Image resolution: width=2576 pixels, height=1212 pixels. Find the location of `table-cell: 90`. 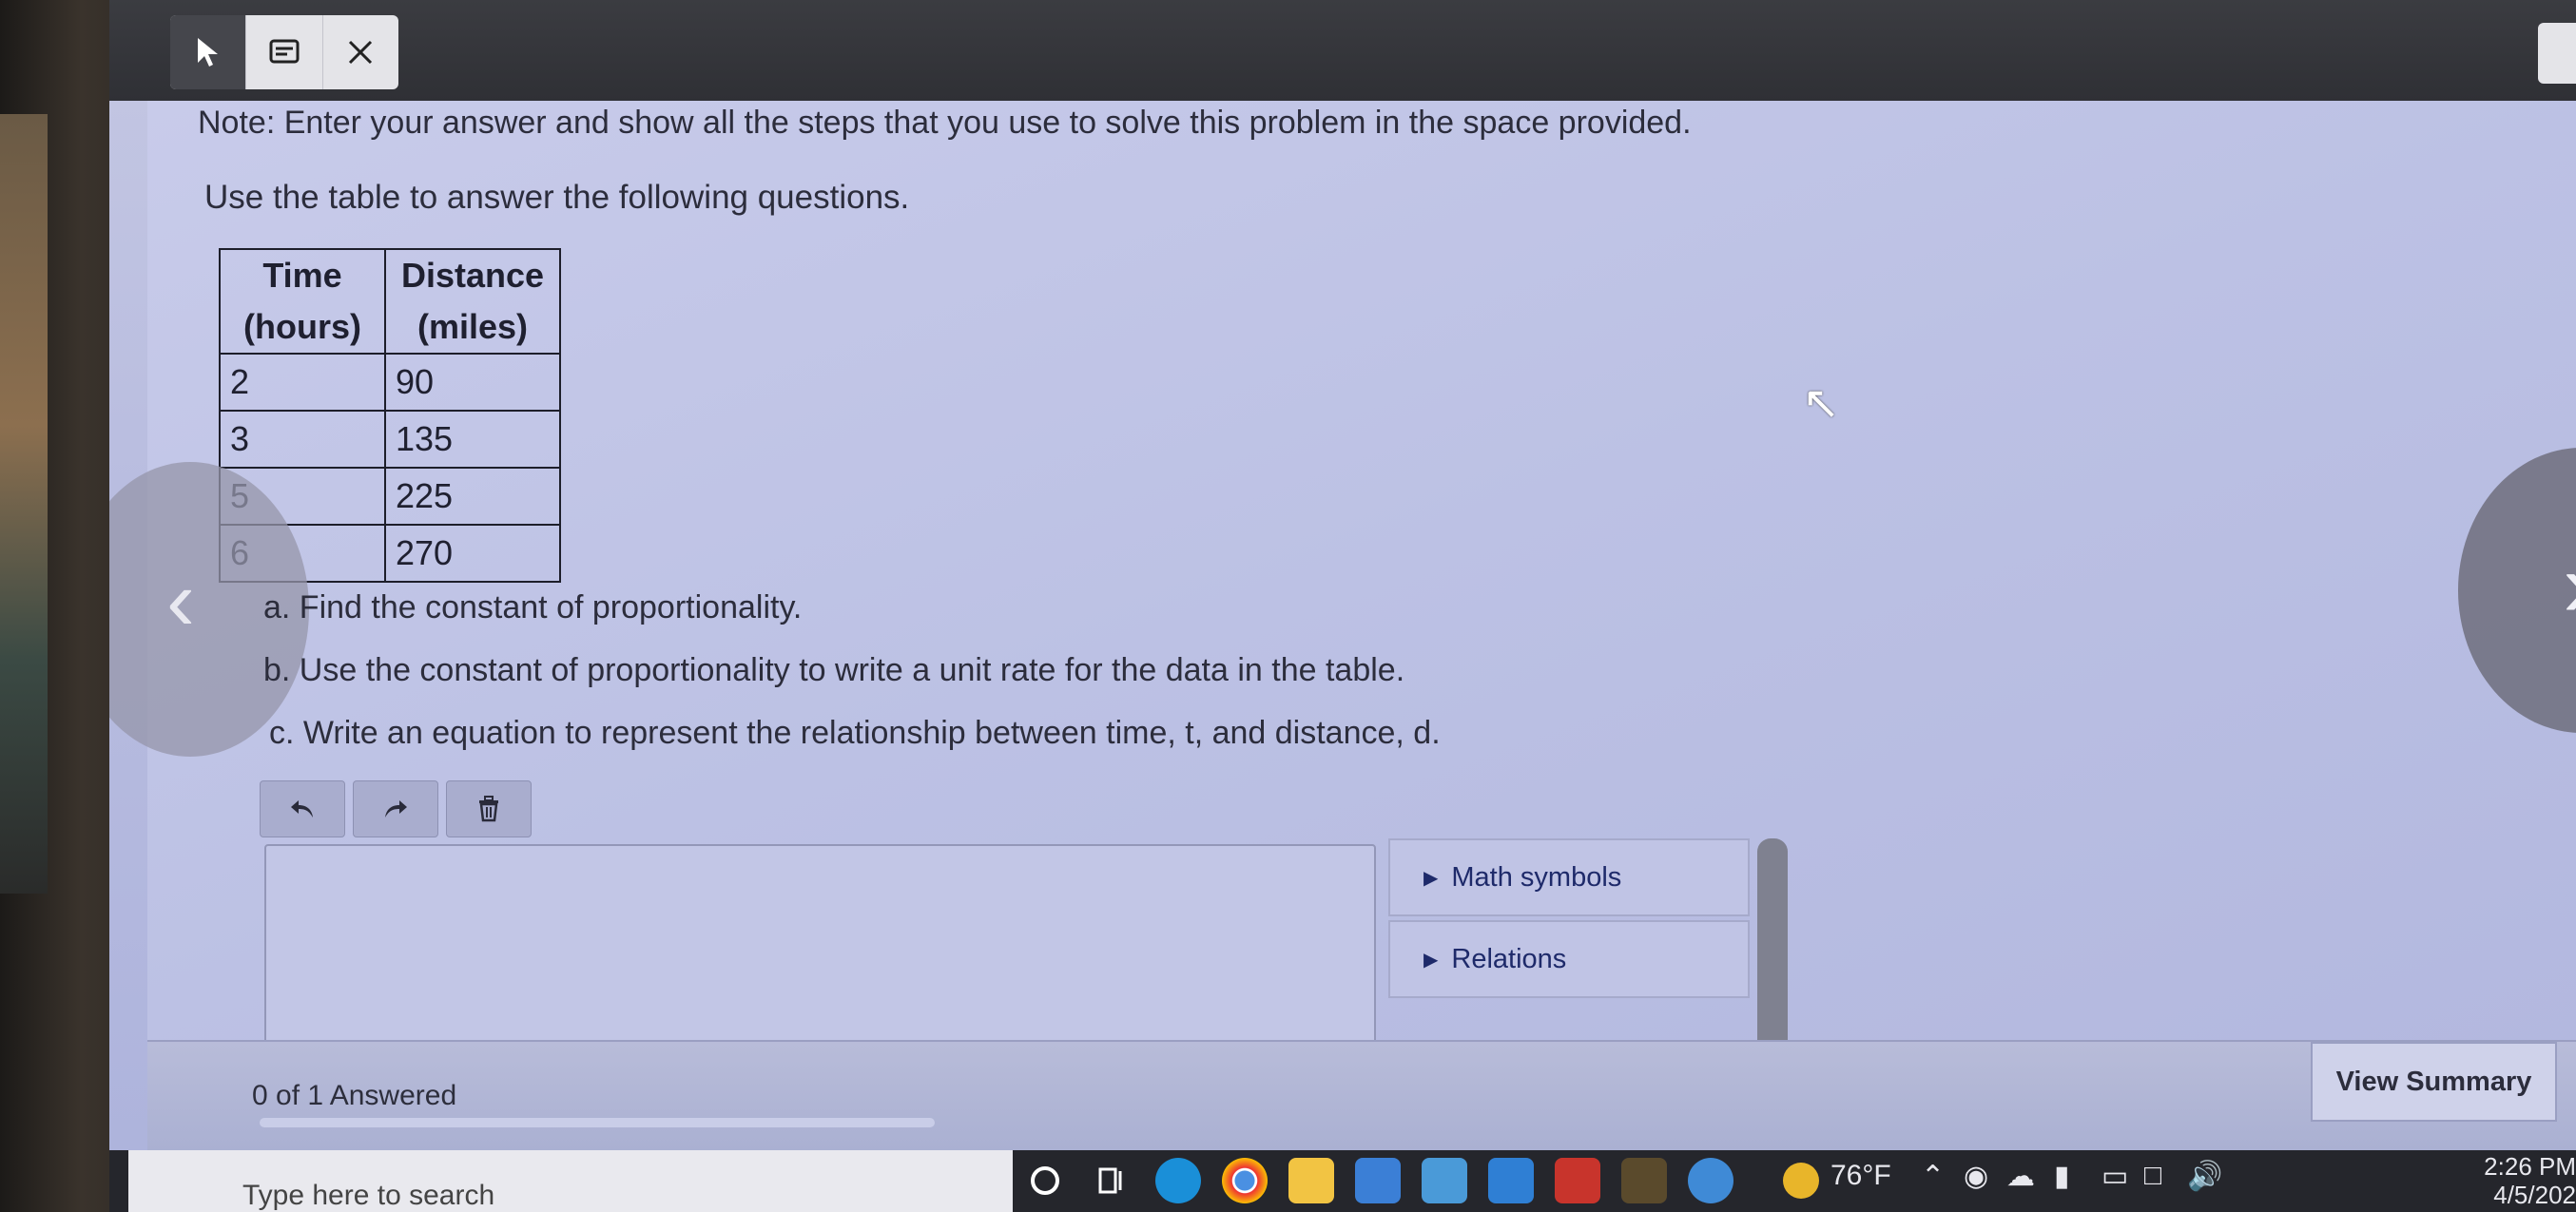

table-cell: 90 is located at coordinates (472, 383).